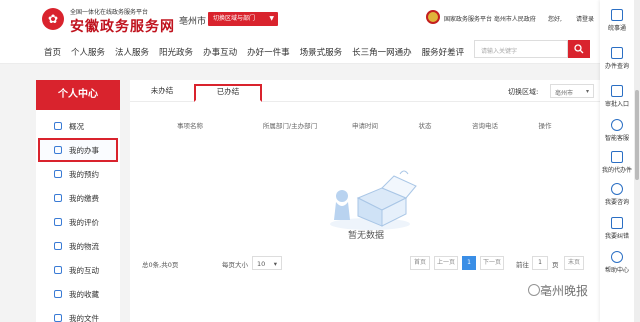  I want to click on site-subtitle: 全国一体化在线政务服务平台, so click(109, 12).